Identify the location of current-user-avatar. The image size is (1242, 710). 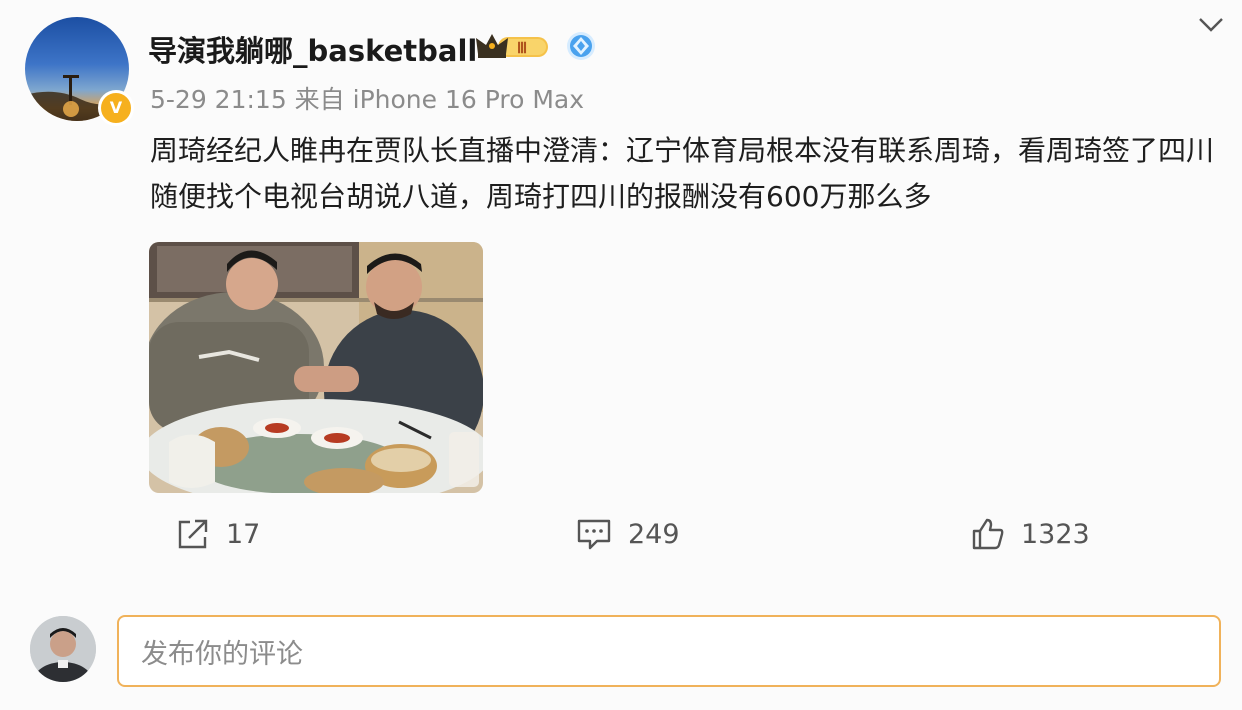
(63, 649).